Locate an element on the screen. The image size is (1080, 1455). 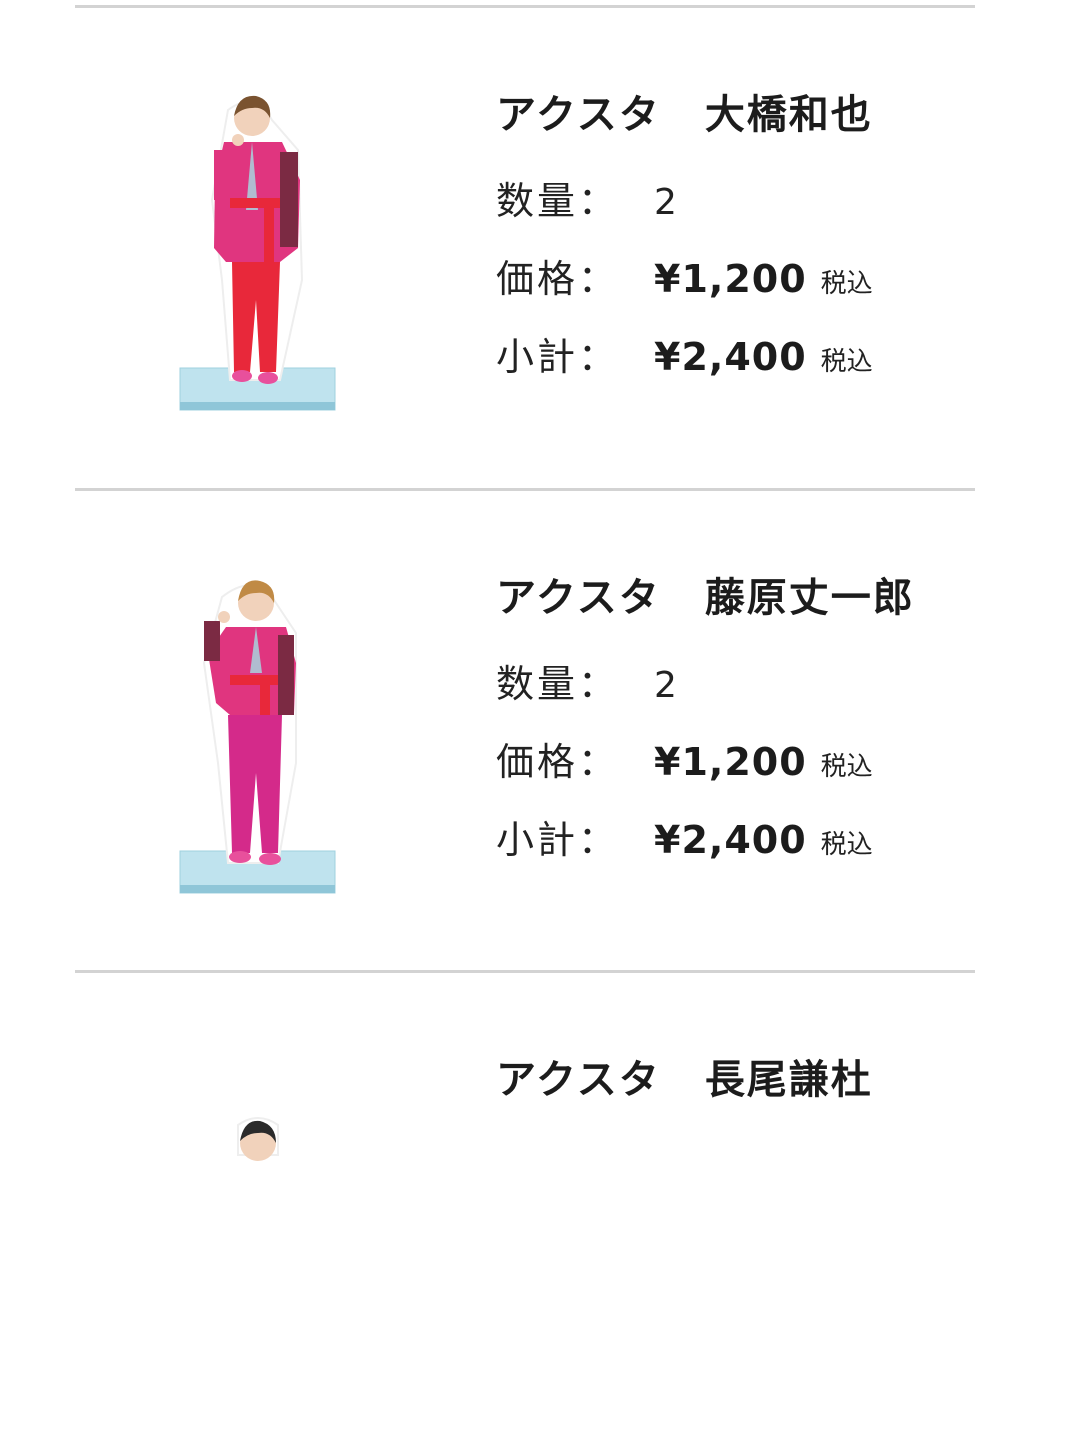
product-title: アクスタ 藤原丈一郎 is located at coordinates (705, 594).